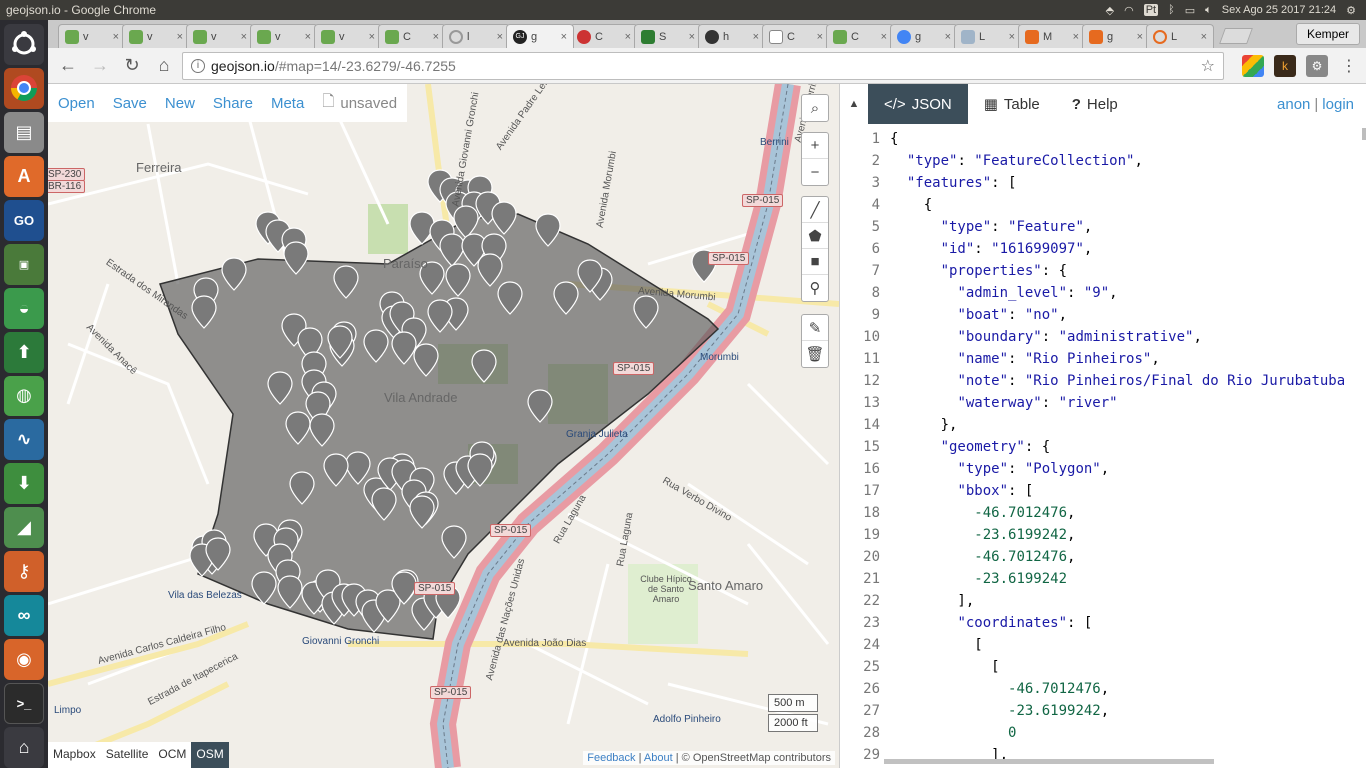 The image size is (1366, 768). Describe the element at coordinates (1279, 10) in the screenshot. I see `clock: Sex Ago 25 2017 21:24` at that location.